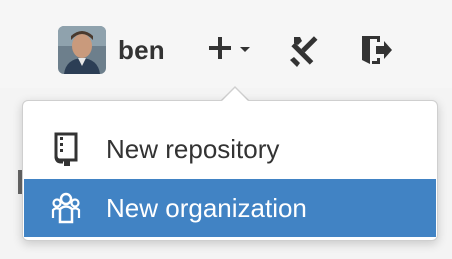 Image resolution: width=452 pixels, height=259 pixels. Describe the element at coordinates (235, 94) in the screenshot. I see `dropdown-caret-fill` at that location.